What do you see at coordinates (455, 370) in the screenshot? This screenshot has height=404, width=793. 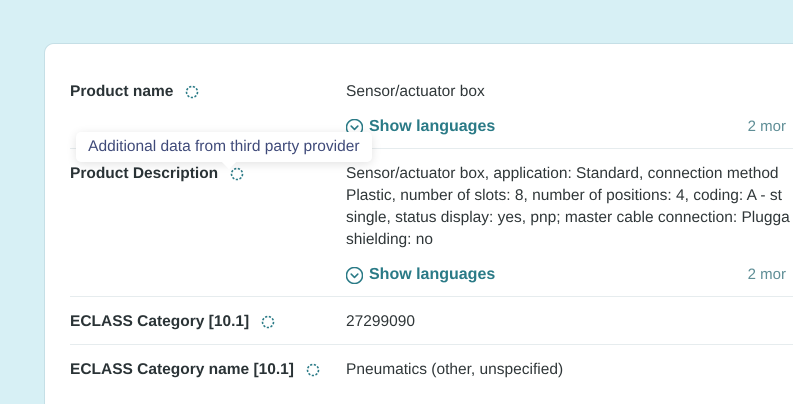 I see `field-value: Pneumatics (other, unspecified)` at bounding box center [455, 370].